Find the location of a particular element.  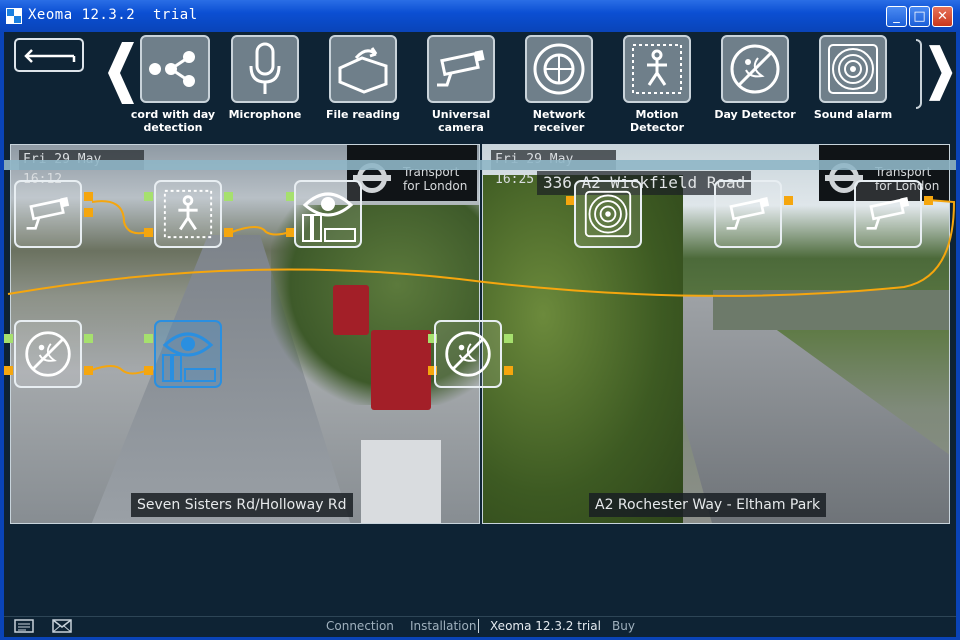

node-day-detector is located at coordinates (48, 354).